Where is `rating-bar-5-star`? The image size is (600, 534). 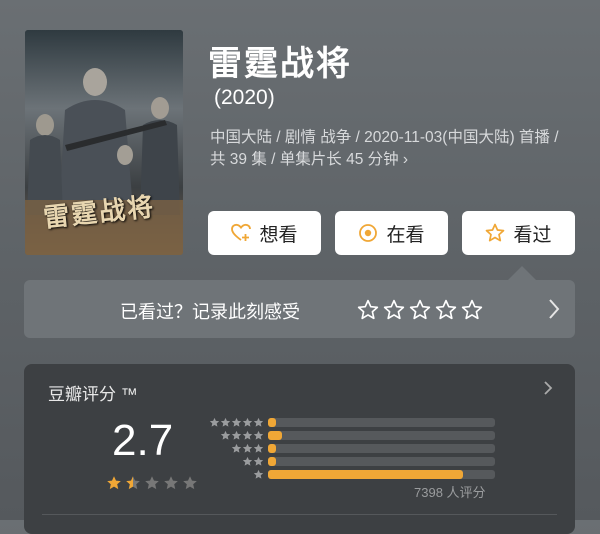
rating-bar-5-star is located at coordinates (354, 422).